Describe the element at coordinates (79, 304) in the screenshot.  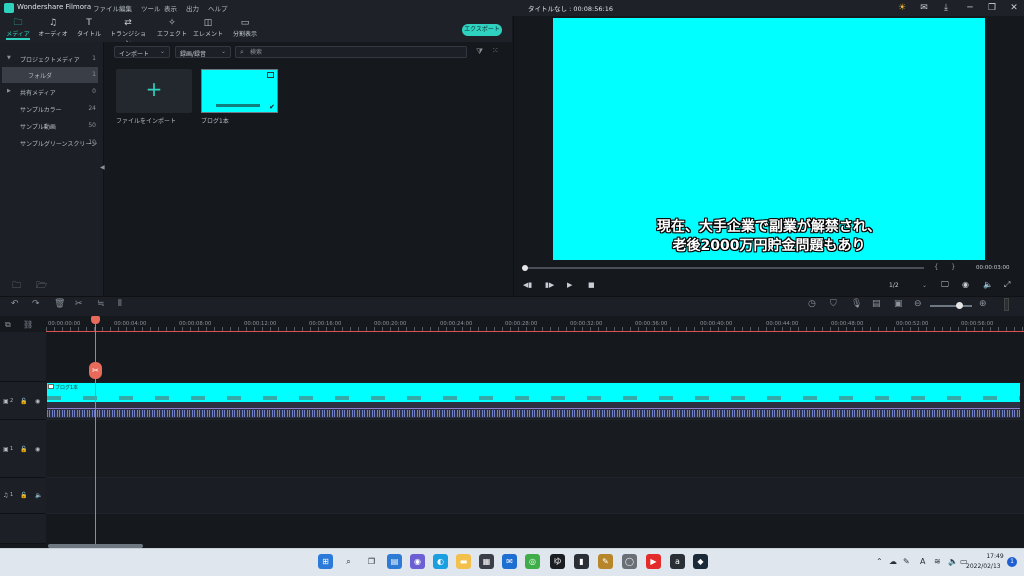
I see `cut-icon: ✂` at that location.